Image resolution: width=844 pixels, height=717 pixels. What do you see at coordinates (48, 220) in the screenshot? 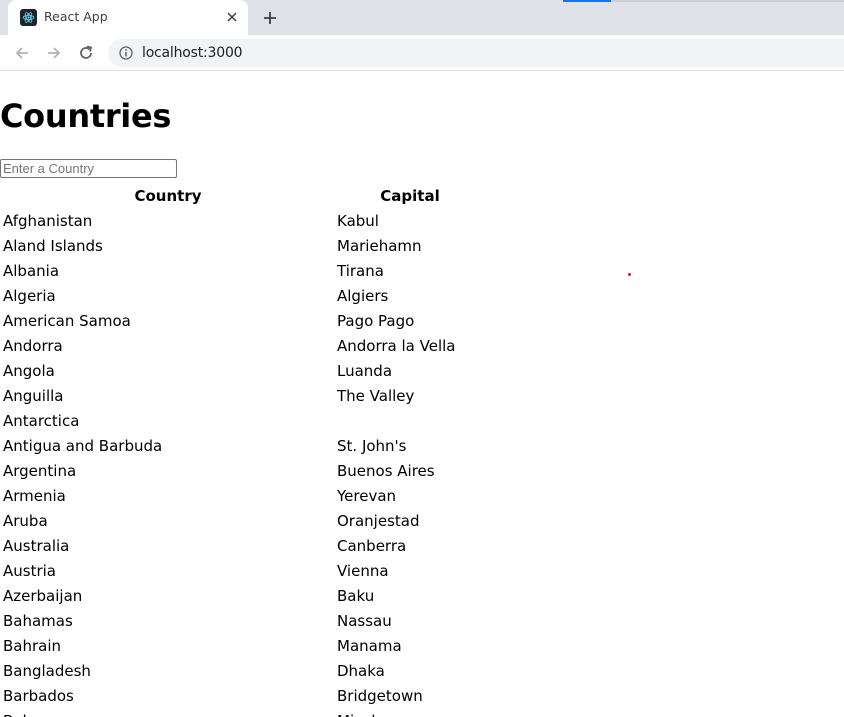
I see `country-cell: Afghanistan` at bounding box center [48, 220].